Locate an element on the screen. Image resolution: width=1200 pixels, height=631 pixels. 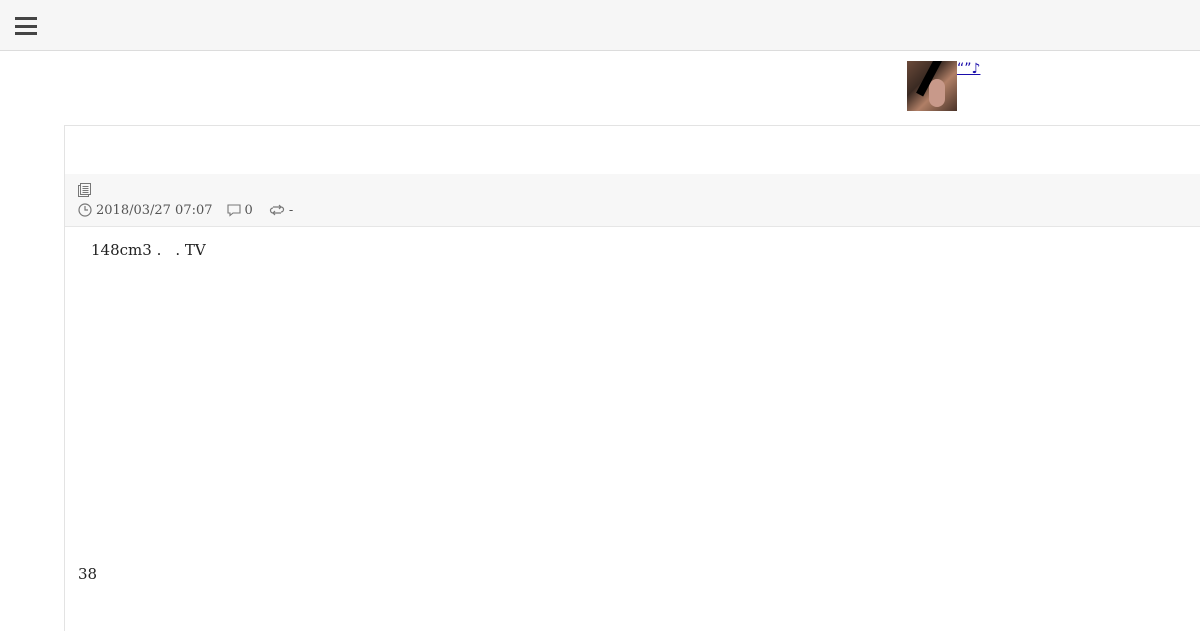
post-date: 2018/03/27 07:07 is located at coordinates (154, 210).